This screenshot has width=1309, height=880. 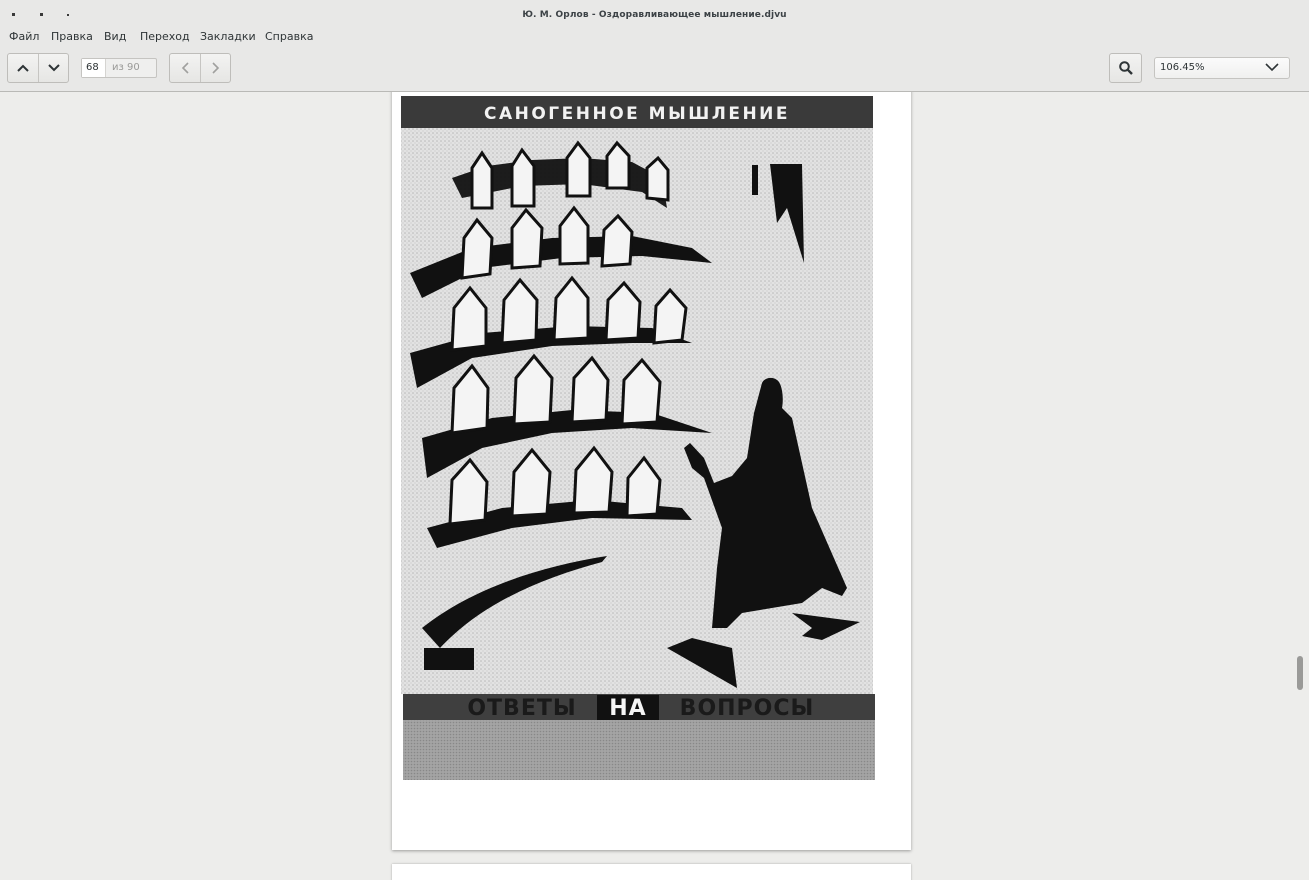 What do you see at coordinates (228, 36) in the screenshot?
I see `menu-bookmarks: Закладки` at bounding box center [228, 36].